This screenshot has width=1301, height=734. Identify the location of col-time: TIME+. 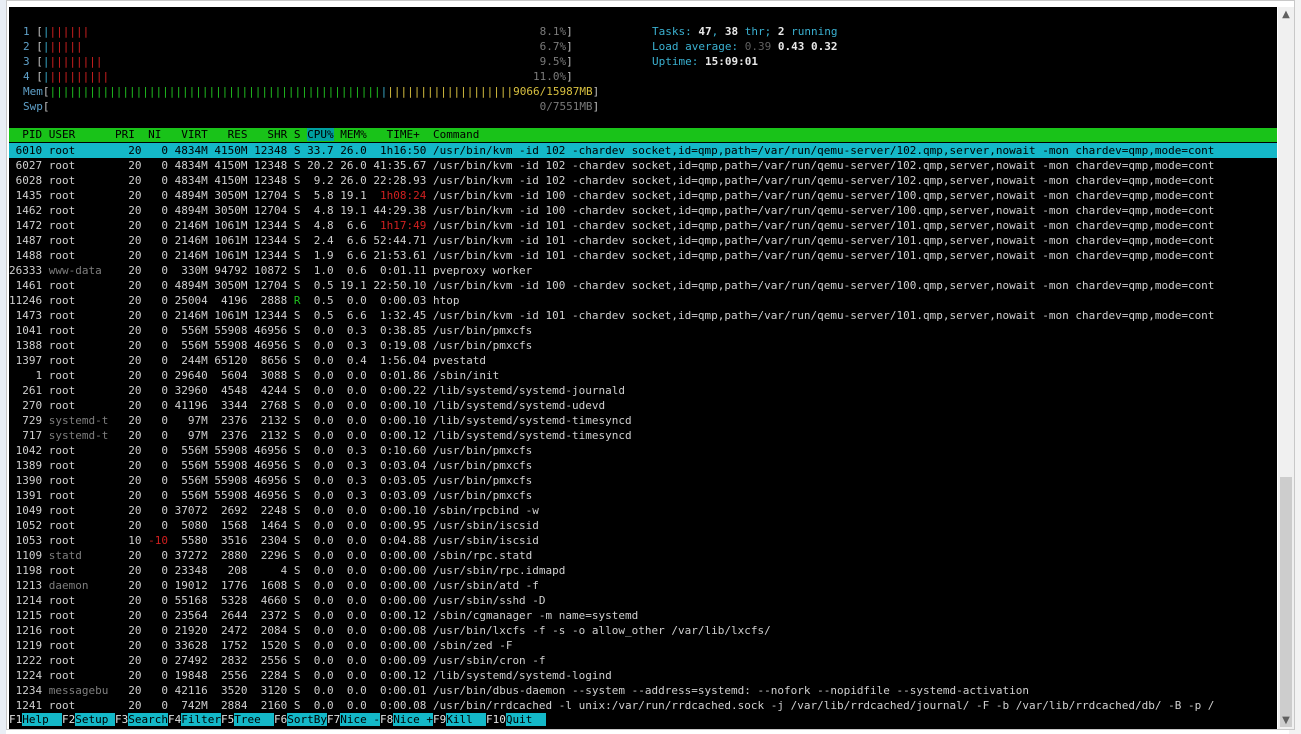
(396, 134).